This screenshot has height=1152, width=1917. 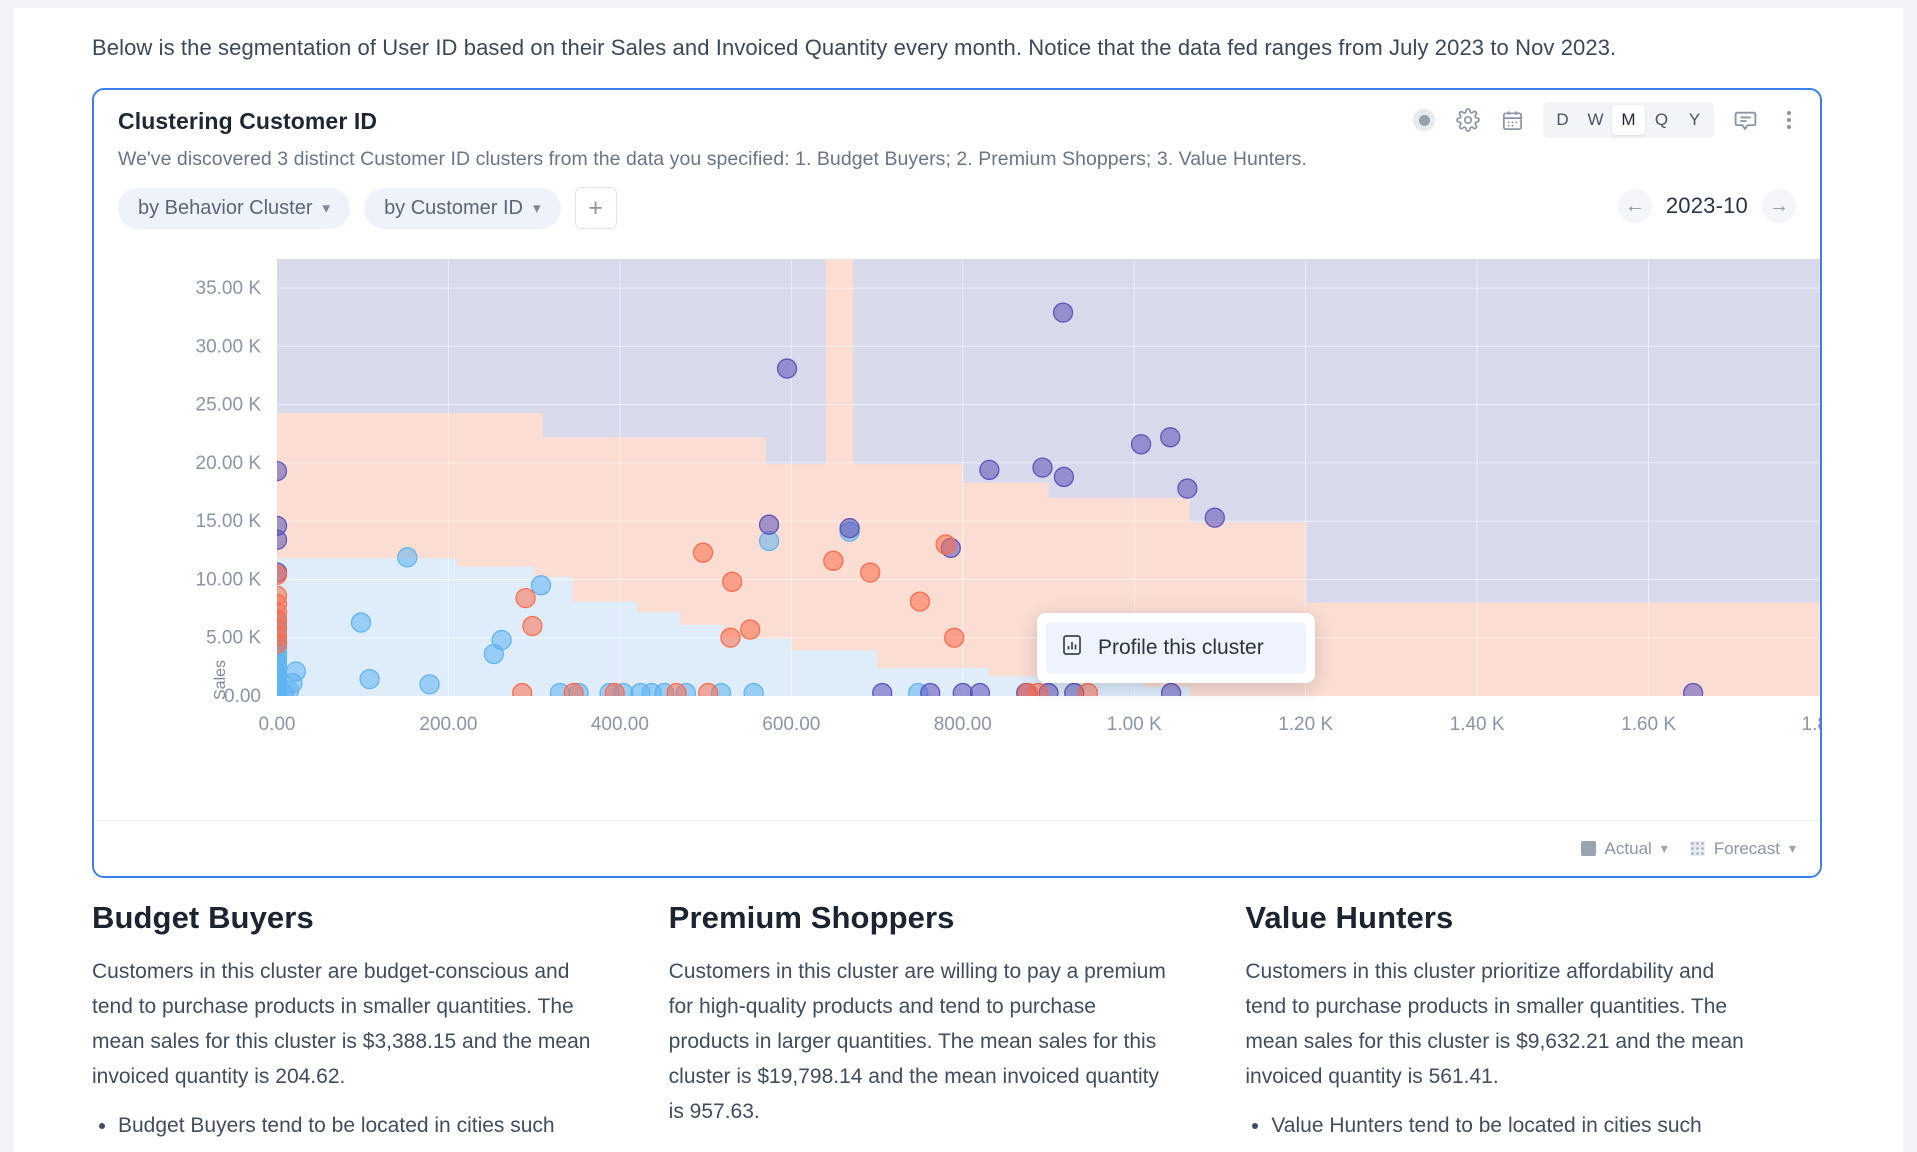 I want to click on svg-text: 1.80, so click(x=1811, y=724).